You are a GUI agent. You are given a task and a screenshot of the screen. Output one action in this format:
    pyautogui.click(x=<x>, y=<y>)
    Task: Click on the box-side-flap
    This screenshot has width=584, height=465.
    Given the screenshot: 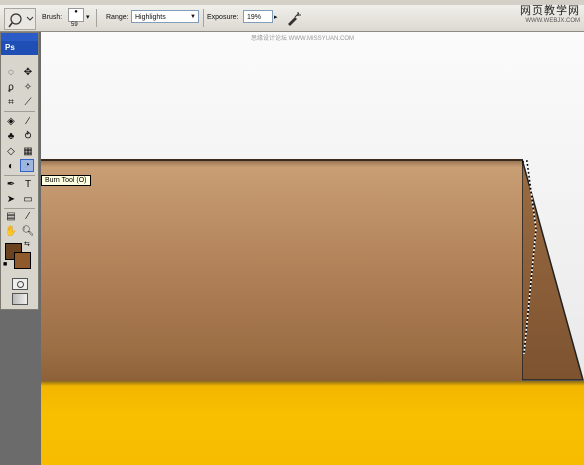 What is the action you would take?
    pyautogui.click(x=553, y=270)
    